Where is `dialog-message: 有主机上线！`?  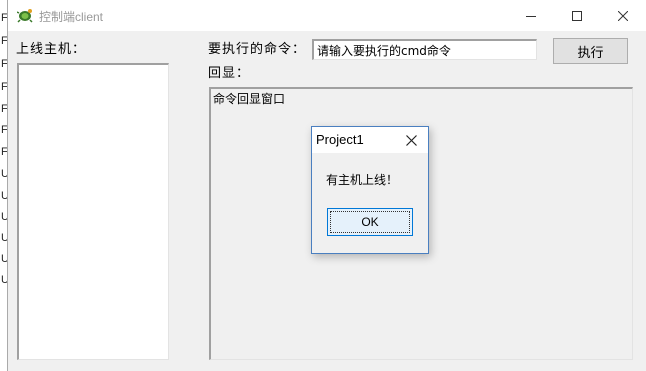
dialog-message: 有主机上线！ is located at coordinates (362, 180).